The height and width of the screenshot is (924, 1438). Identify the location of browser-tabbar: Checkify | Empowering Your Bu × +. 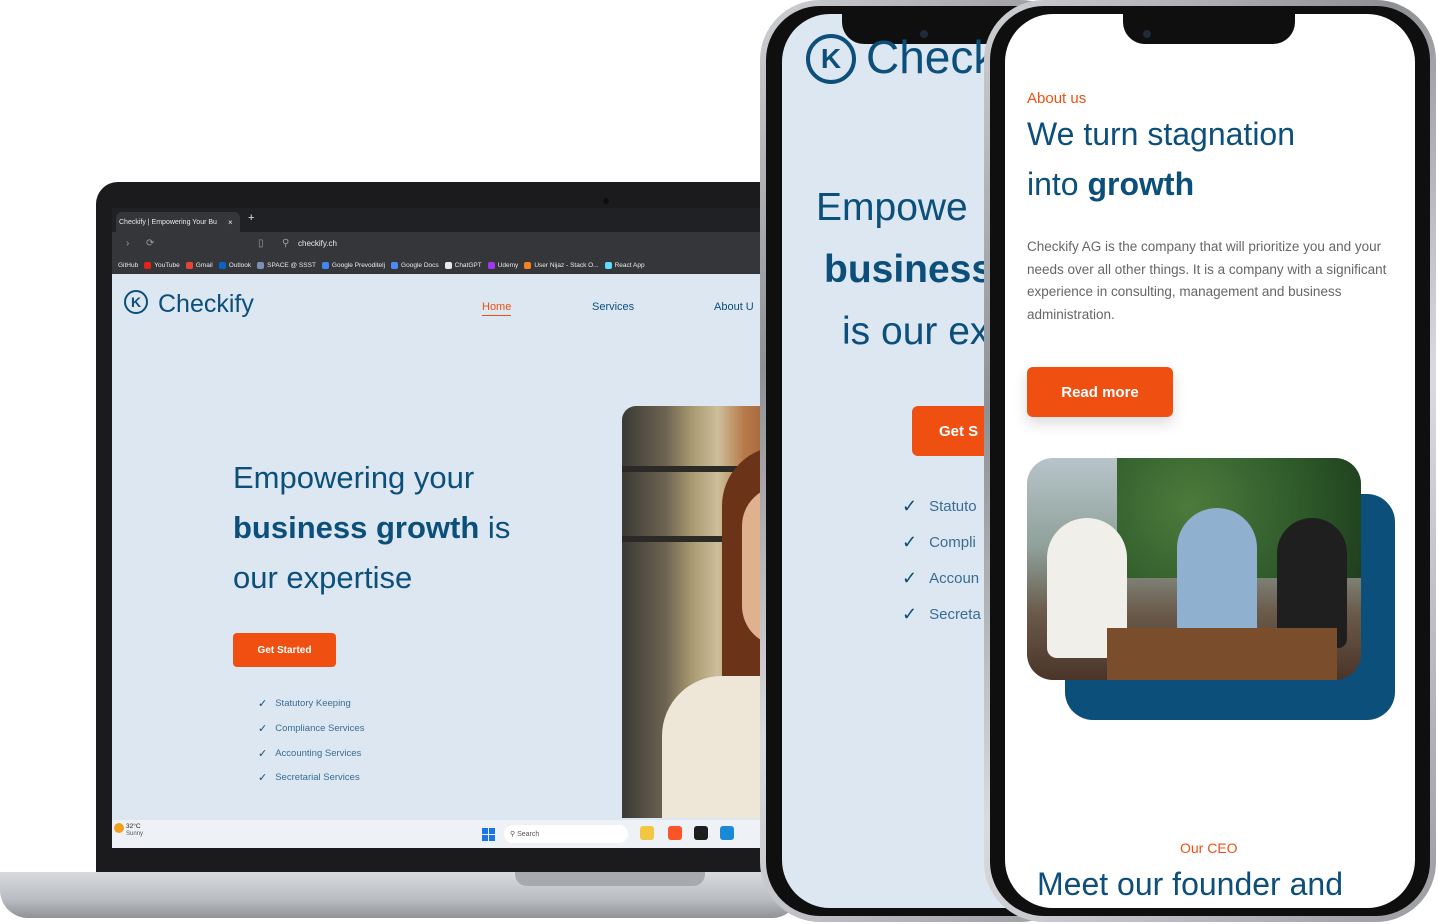
(454, 220).